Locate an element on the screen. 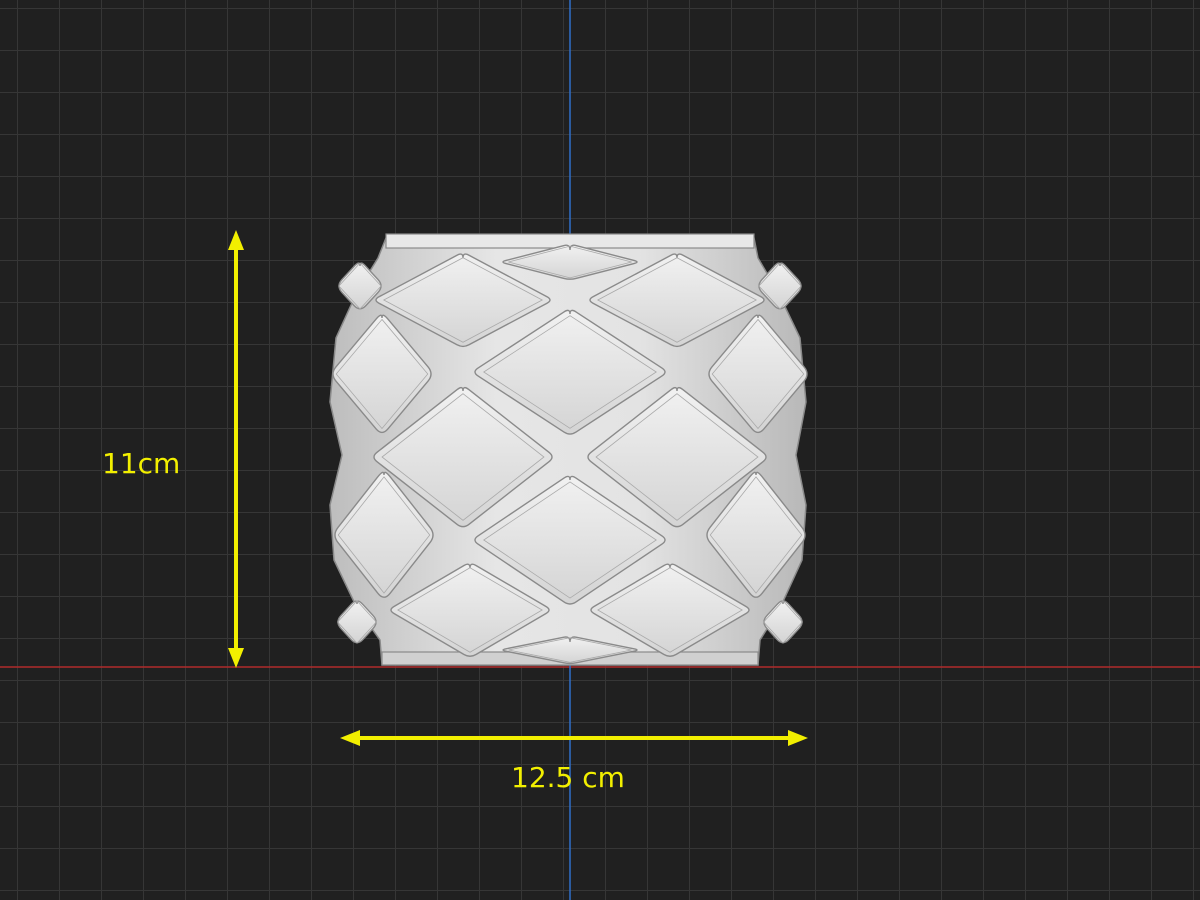  width-dimension-arrow is located at coordinates (574, 738).